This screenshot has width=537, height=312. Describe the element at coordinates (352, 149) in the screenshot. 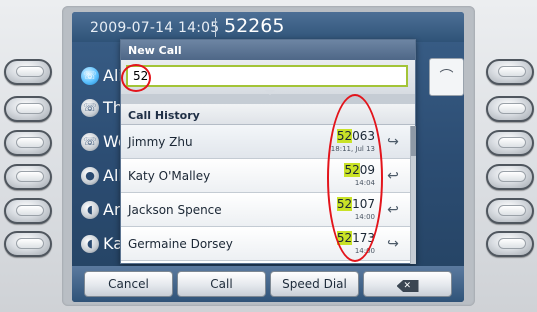

I see `call-time: 18:11, Jul 13` at that location.